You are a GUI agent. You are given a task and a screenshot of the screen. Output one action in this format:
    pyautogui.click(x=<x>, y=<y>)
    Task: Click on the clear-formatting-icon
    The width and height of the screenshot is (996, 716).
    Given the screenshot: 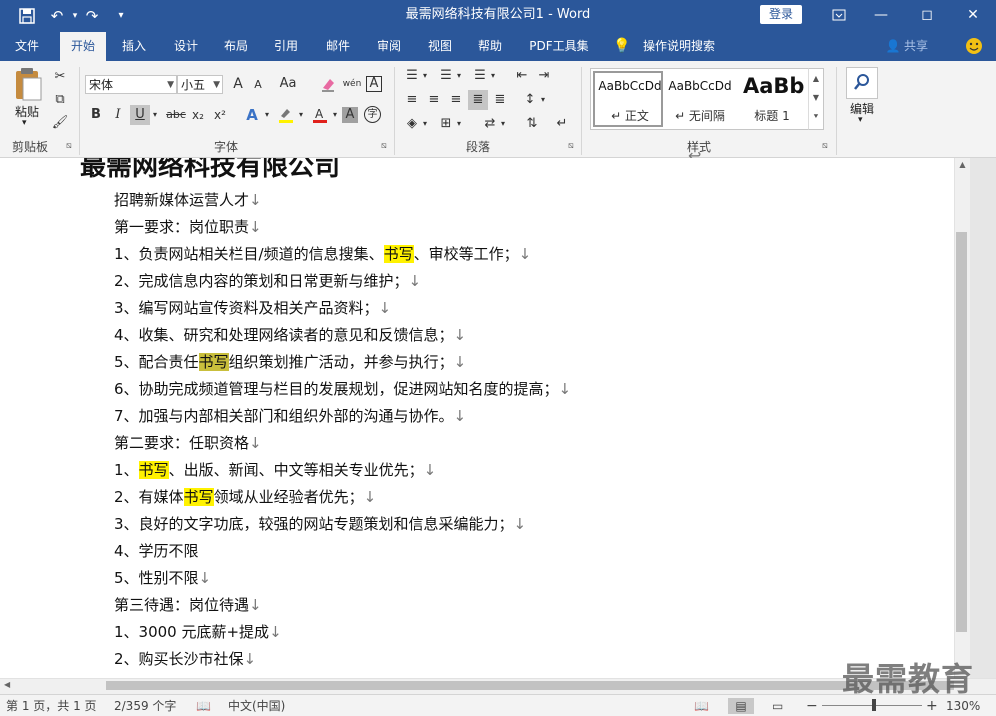 What is the action you would take?
    pyautogui.click(x=328, y=84)
    